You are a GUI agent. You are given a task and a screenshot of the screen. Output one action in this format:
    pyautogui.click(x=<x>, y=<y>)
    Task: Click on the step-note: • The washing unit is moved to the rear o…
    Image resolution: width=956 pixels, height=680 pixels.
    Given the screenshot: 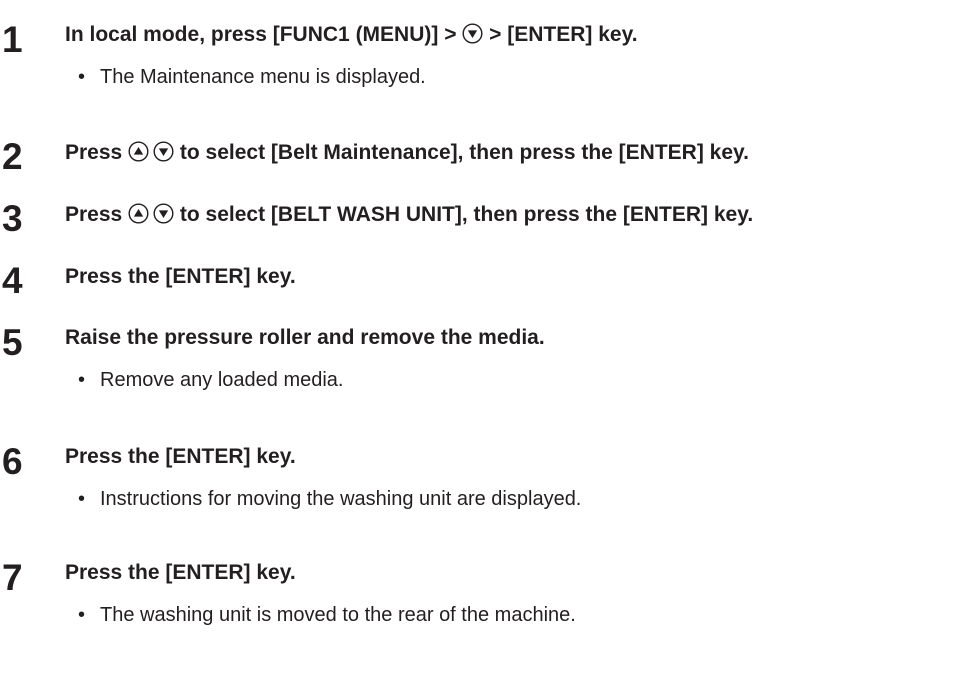 What is the action you would take?
    pyautogui.click(x=327, y=615)
    